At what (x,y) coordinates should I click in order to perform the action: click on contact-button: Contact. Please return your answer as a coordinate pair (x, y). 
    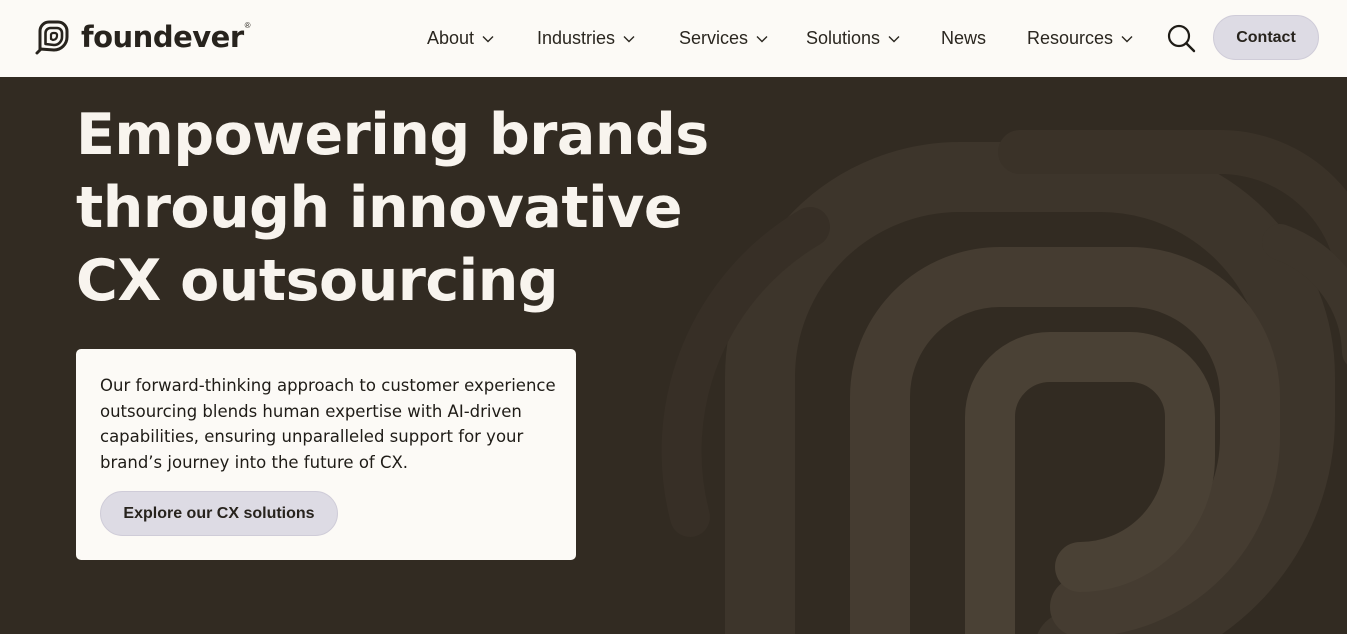
    Looking at the image, I should click on (1266, 37).